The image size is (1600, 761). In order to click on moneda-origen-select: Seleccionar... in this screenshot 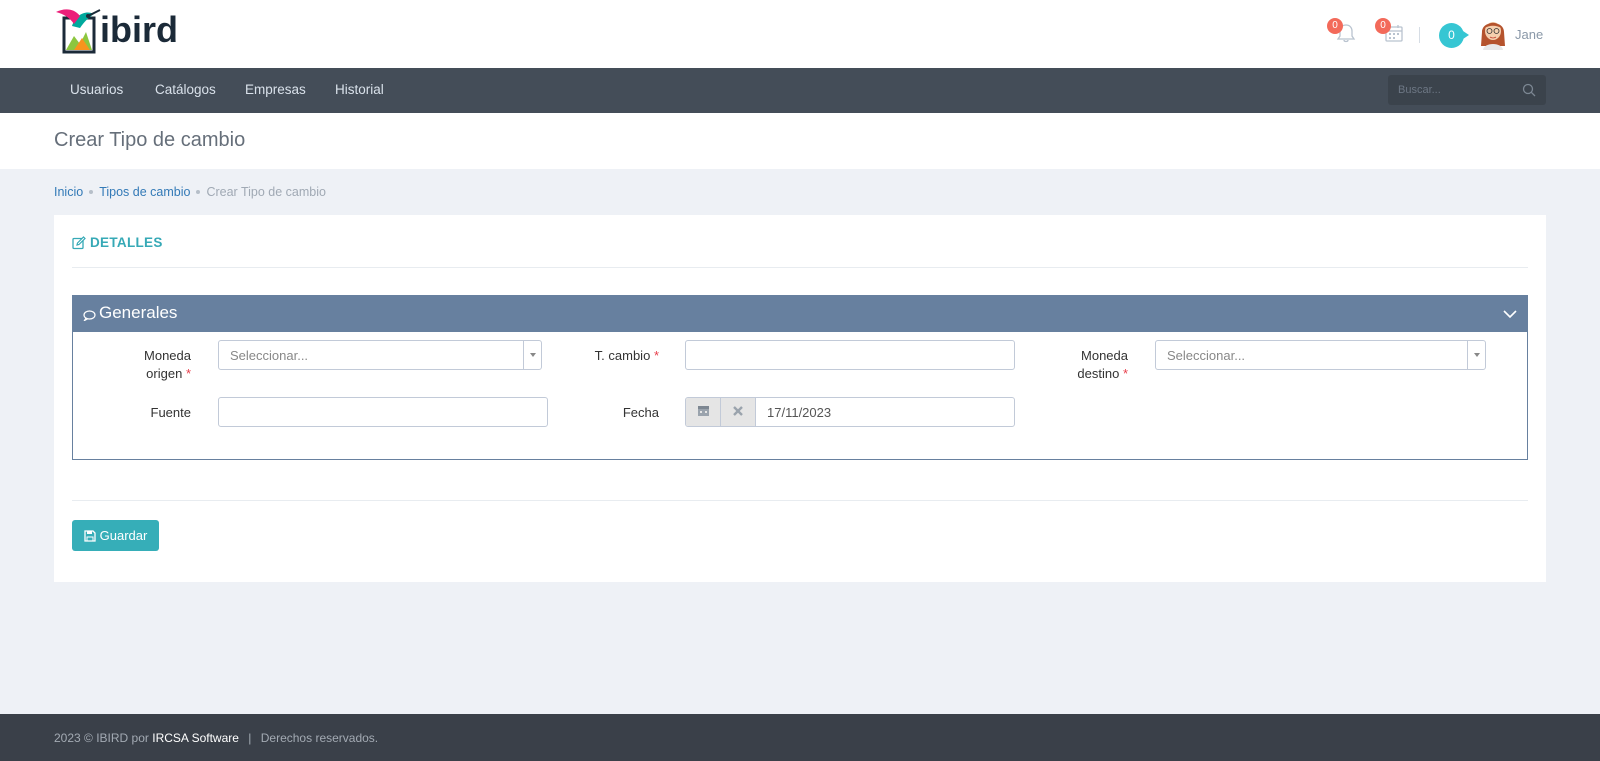, I will do `click(380, 355)`.